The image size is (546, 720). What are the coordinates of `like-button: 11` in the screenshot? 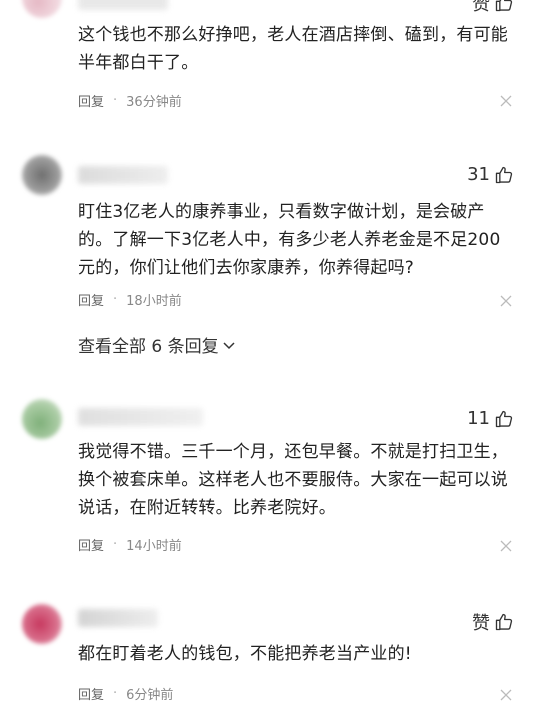 It's located at (490, 418).